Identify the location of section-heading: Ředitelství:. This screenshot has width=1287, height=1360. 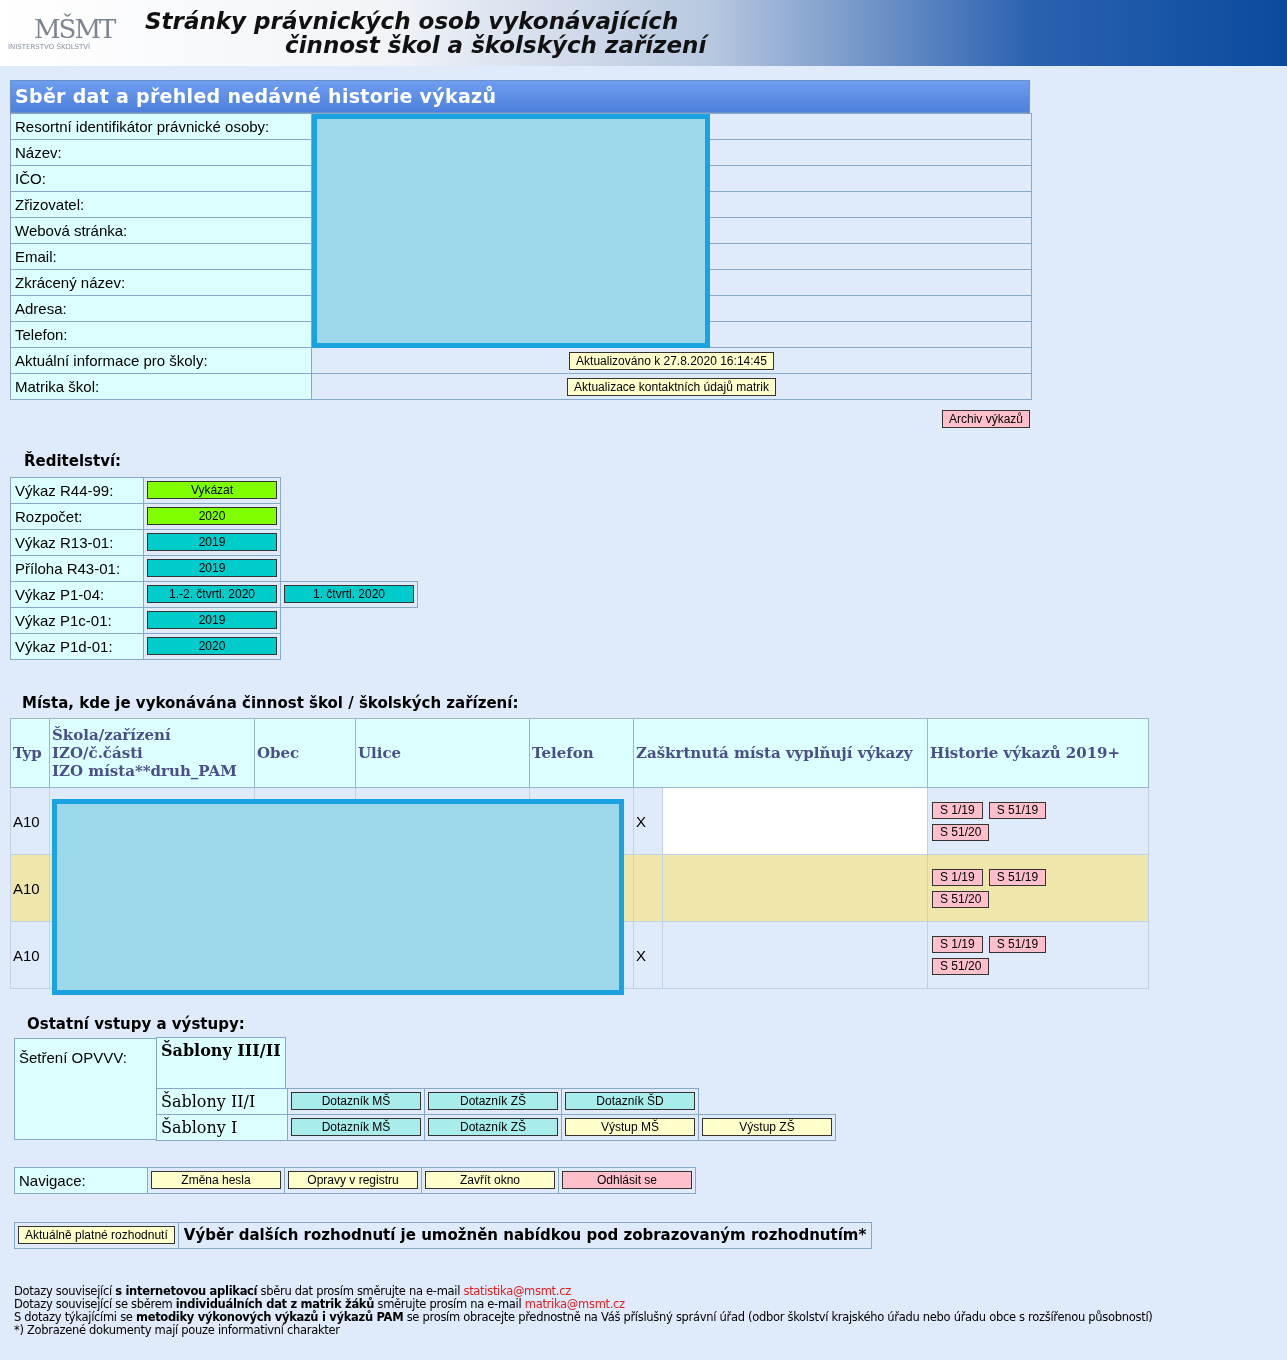
(73, 461).